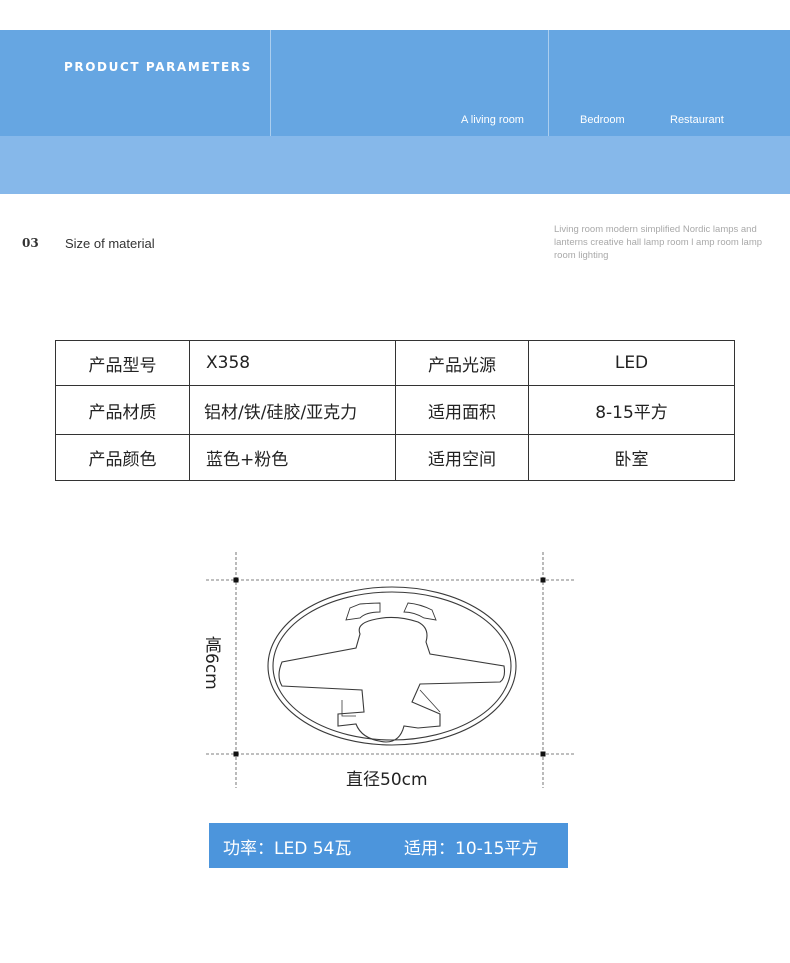  Describe the element at coordinates (602, 120) in the screenshot. I see `tab-bedroom: Bedroom` at that location.